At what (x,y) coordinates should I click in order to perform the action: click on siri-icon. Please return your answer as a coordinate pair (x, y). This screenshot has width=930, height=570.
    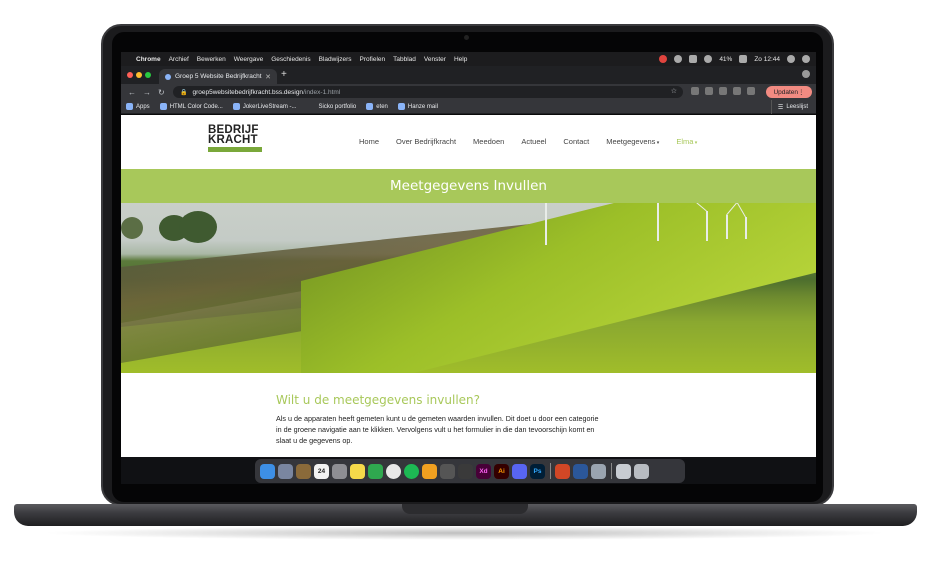
    Looking at the image, I should click on (791, 59).